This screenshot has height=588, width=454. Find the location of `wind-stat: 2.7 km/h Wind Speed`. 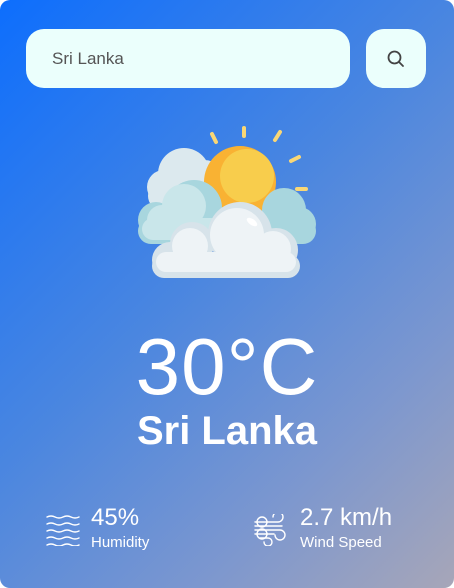

wind-stat: 2.7 km/h Wind Speed is located at coordinates (323, 528).